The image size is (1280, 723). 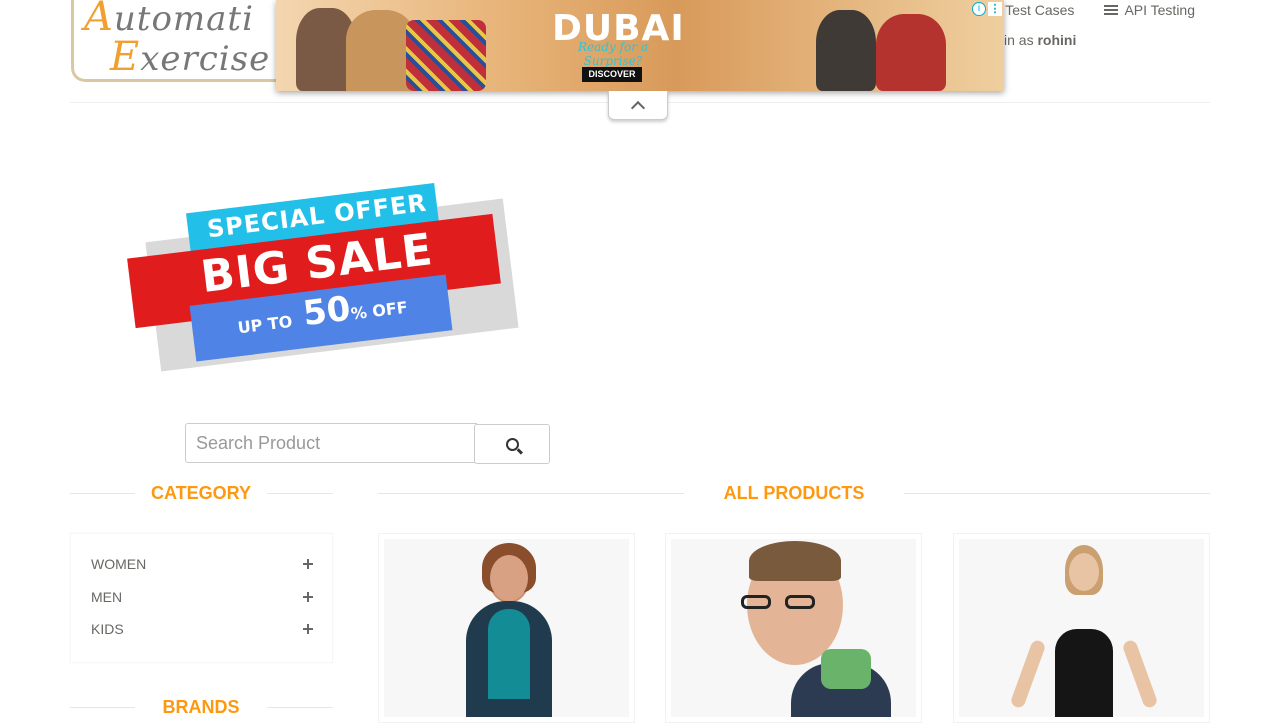 I want to click on ad-person-woman-icon, so click(x=911, y=52).